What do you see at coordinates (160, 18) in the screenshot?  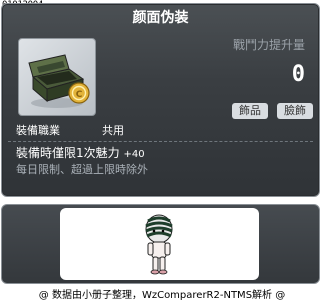 I see `item-title: 颜面伪装` at bounding box center [160, 18].